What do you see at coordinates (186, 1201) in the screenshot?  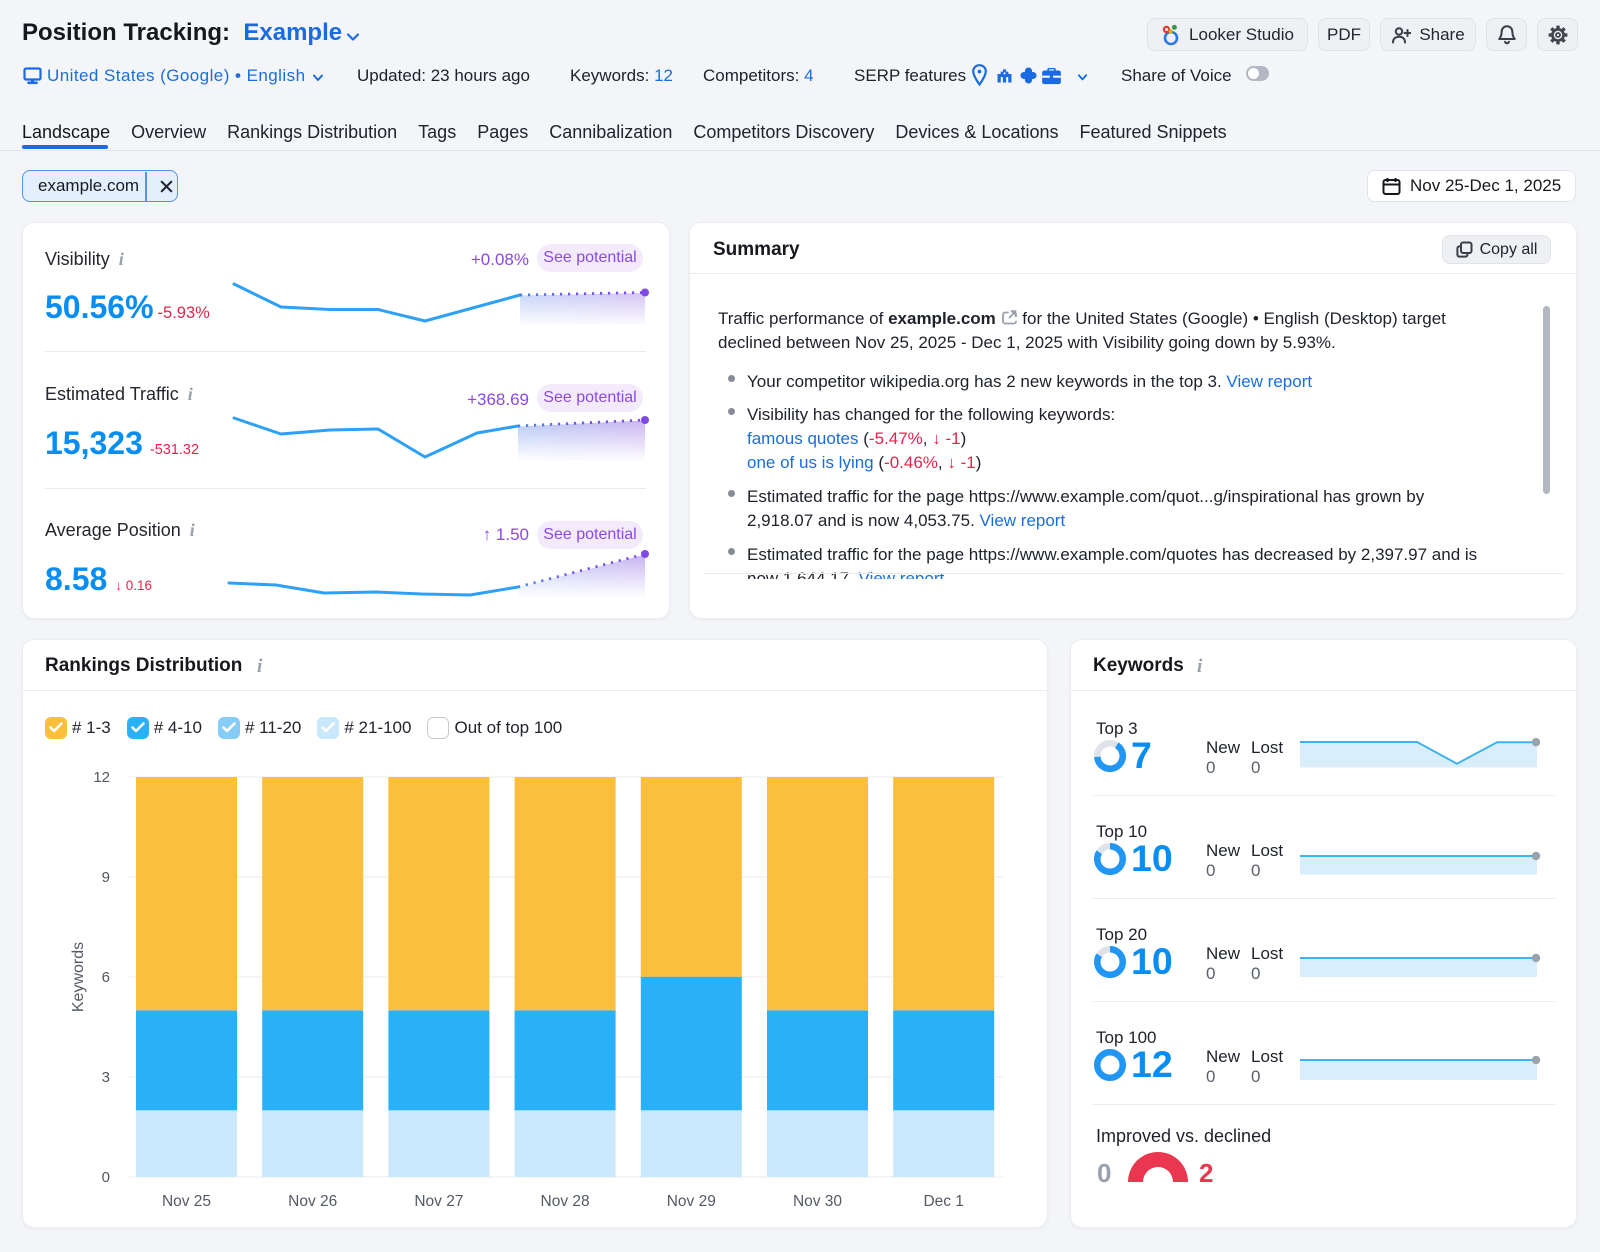 I see `svg-text: Nov 25` at bounding box center [186, 1201].